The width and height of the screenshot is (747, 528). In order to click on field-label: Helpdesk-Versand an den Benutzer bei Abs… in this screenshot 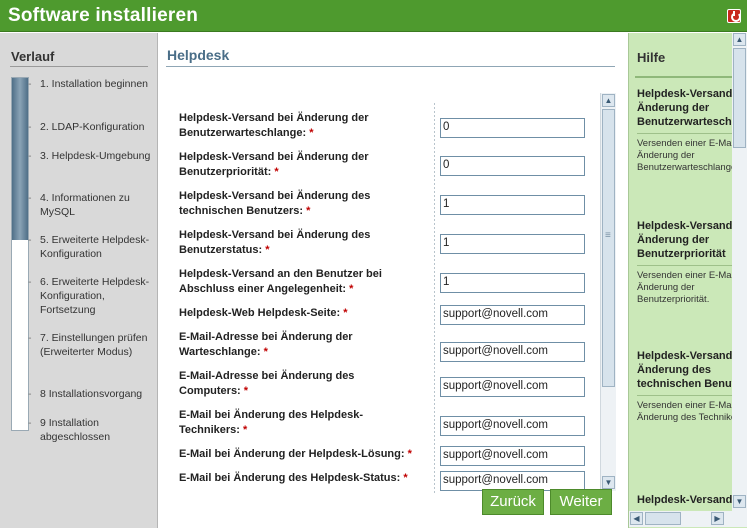, I will do `click(280, 281)`.